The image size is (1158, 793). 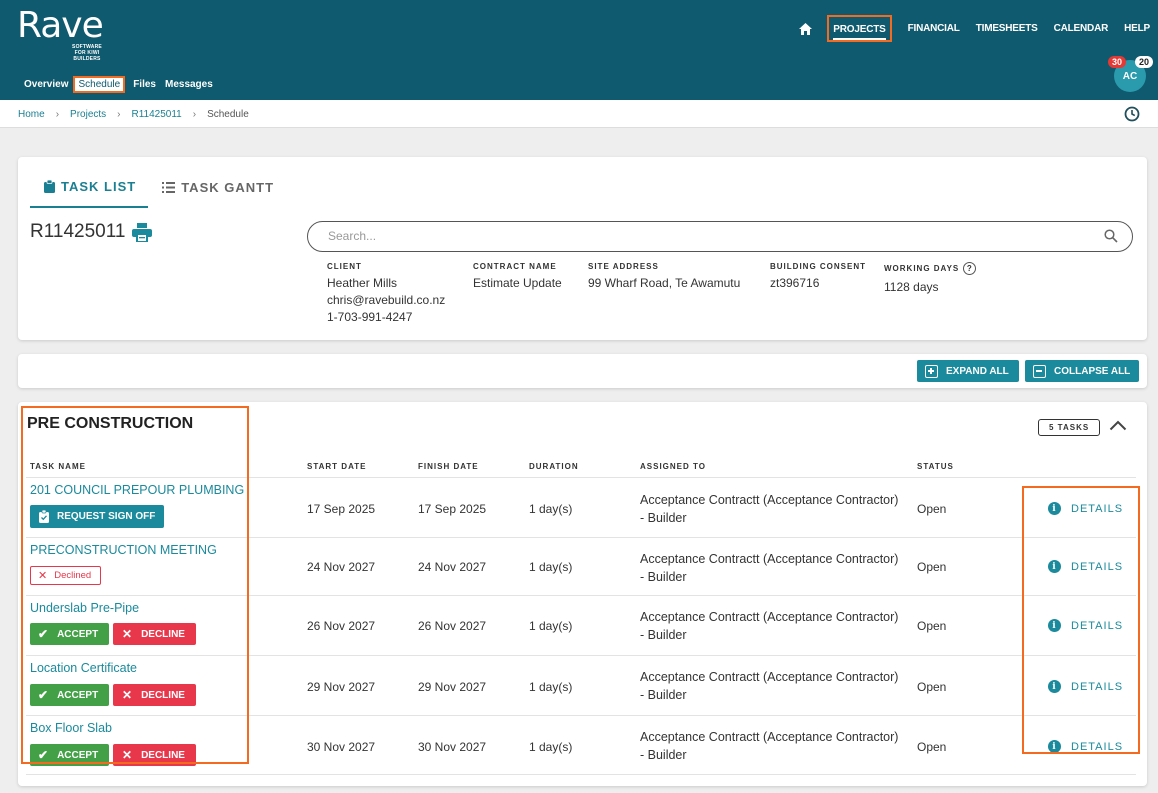 I want to click on contract-info: CONTRACT NAME Estimate Update, so click(x=517, y=277).